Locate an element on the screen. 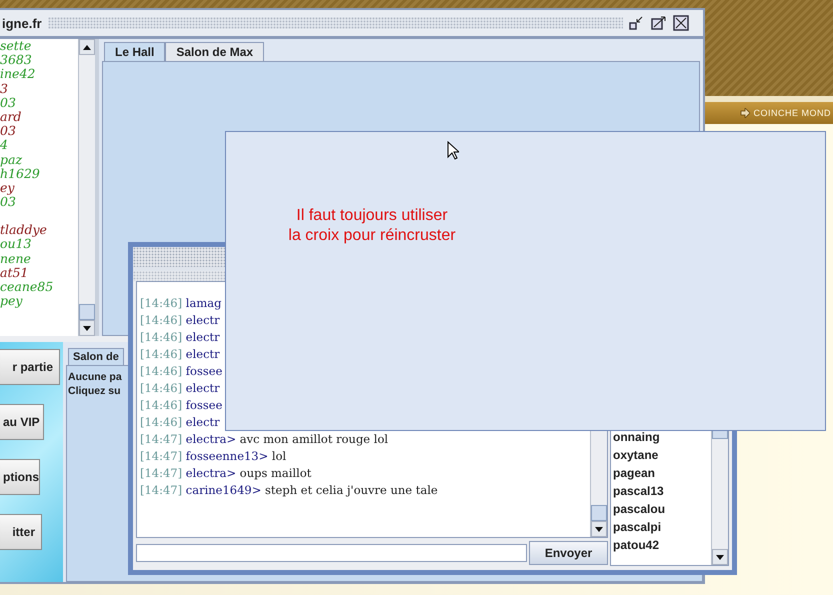 Image resolution: width=833 pixels, height=595 pixels. user-name: oxytane is located at coordinates (661, 455).